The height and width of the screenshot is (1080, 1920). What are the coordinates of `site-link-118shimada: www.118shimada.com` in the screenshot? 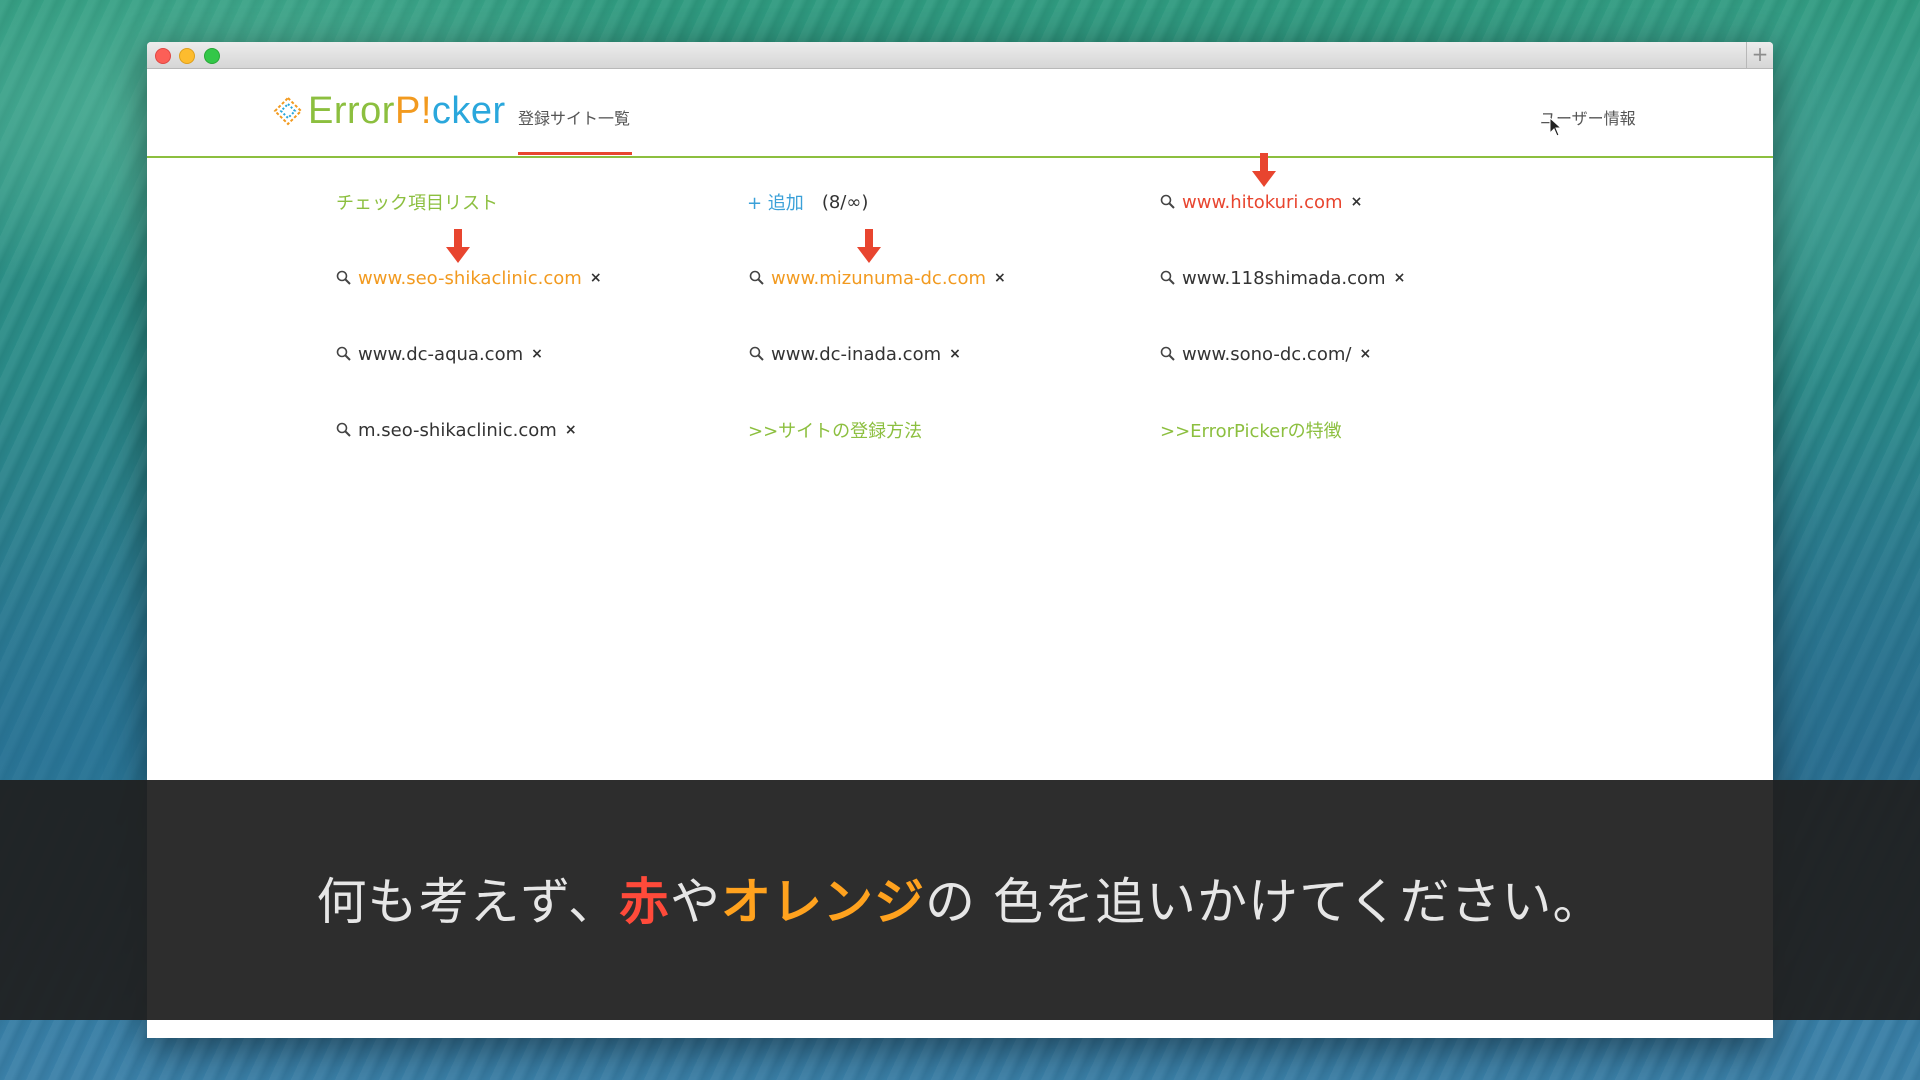 It's located at (1284, 278).